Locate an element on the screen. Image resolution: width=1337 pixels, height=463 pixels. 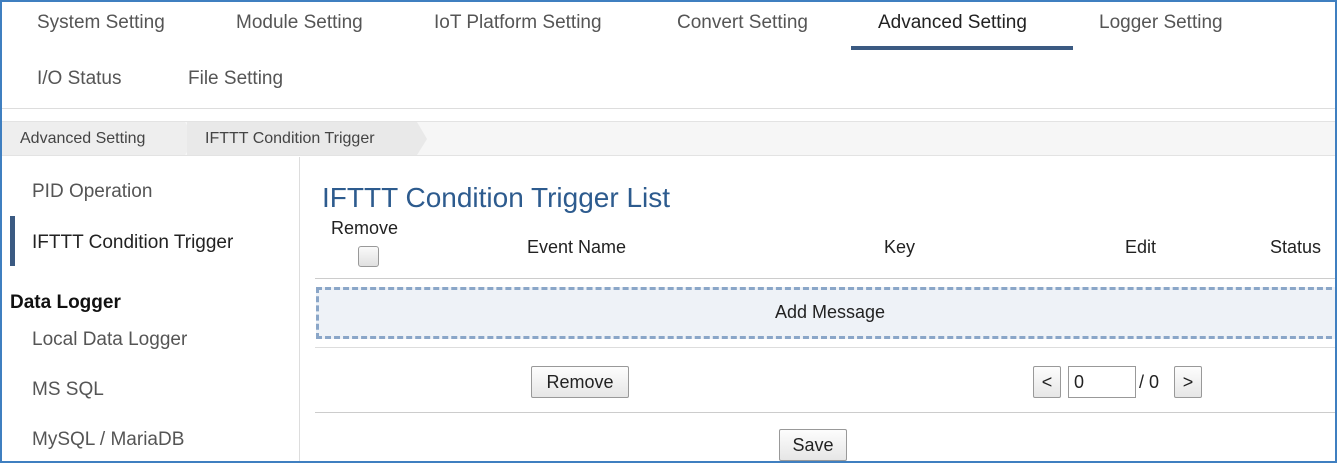
sidebar-item-local-data-logger: Local Data Logger is located at coordinates (109, 340).